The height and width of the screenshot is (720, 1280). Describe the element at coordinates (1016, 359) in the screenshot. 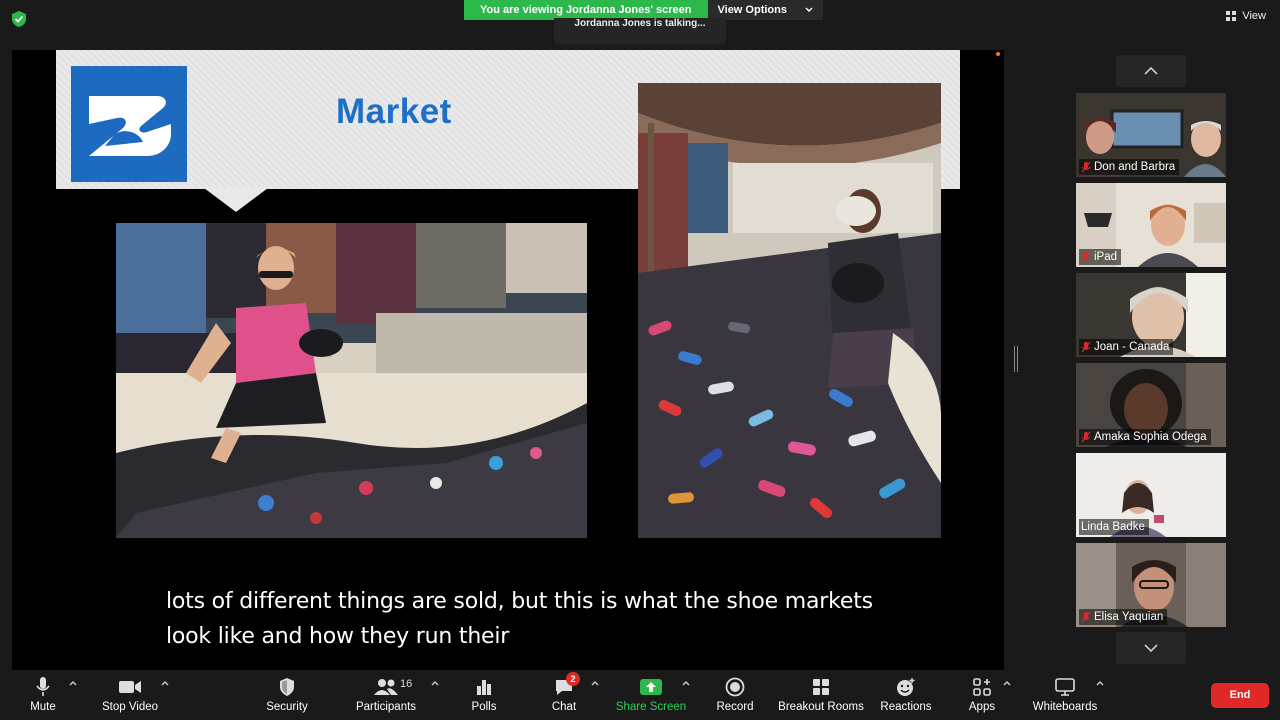

I see `panel-splitter-handle` at that location.